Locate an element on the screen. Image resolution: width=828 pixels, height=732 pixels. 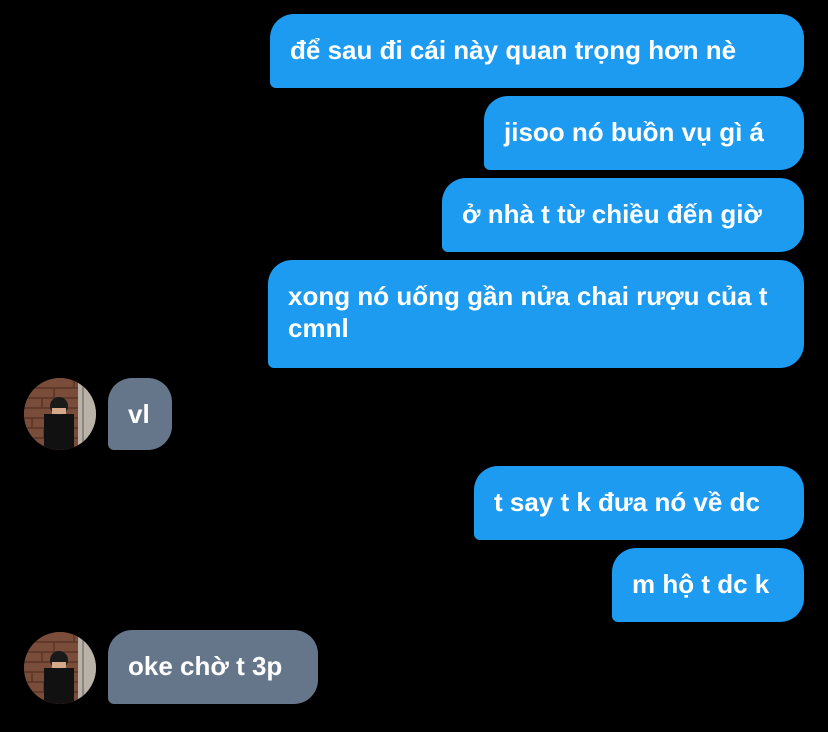
message-bubble-outgoing: t say t k đưa nó về dc is located at coordinates (639, 503).